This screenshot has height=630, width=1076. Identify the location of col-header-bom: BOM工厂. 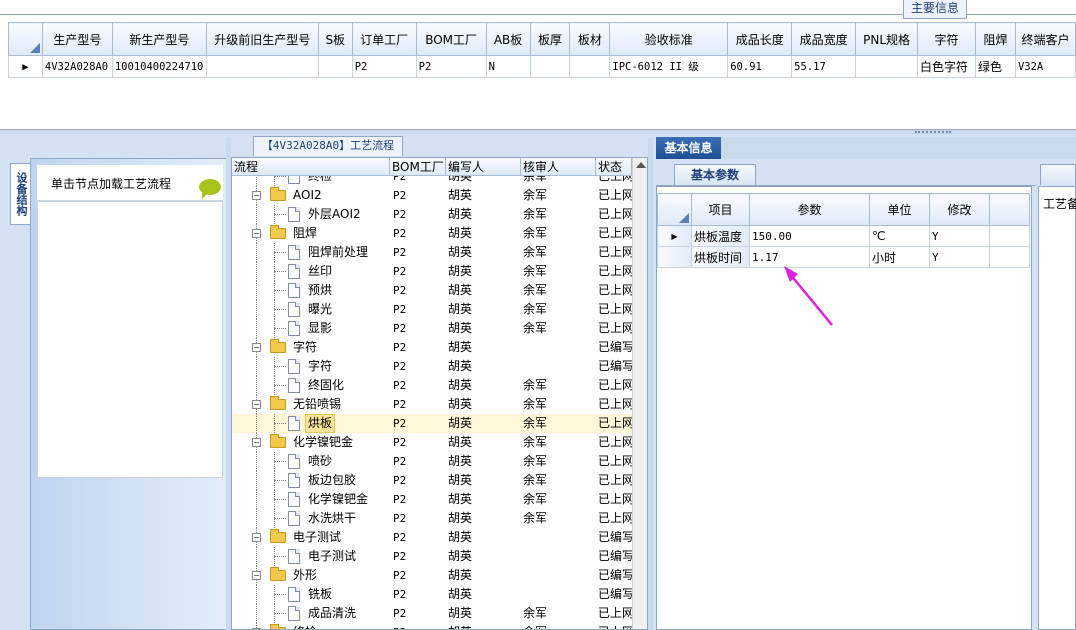
(418, 167).